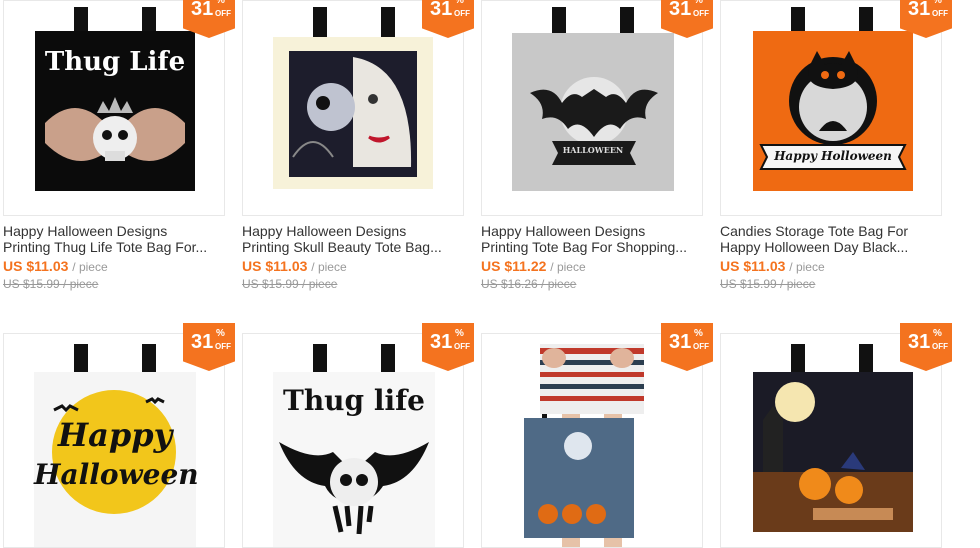  What do you see at coordinates (593, 150) in the screenshot?
I see `bag-print-text: HALLOWEEN` at bounding box center [593, 150].